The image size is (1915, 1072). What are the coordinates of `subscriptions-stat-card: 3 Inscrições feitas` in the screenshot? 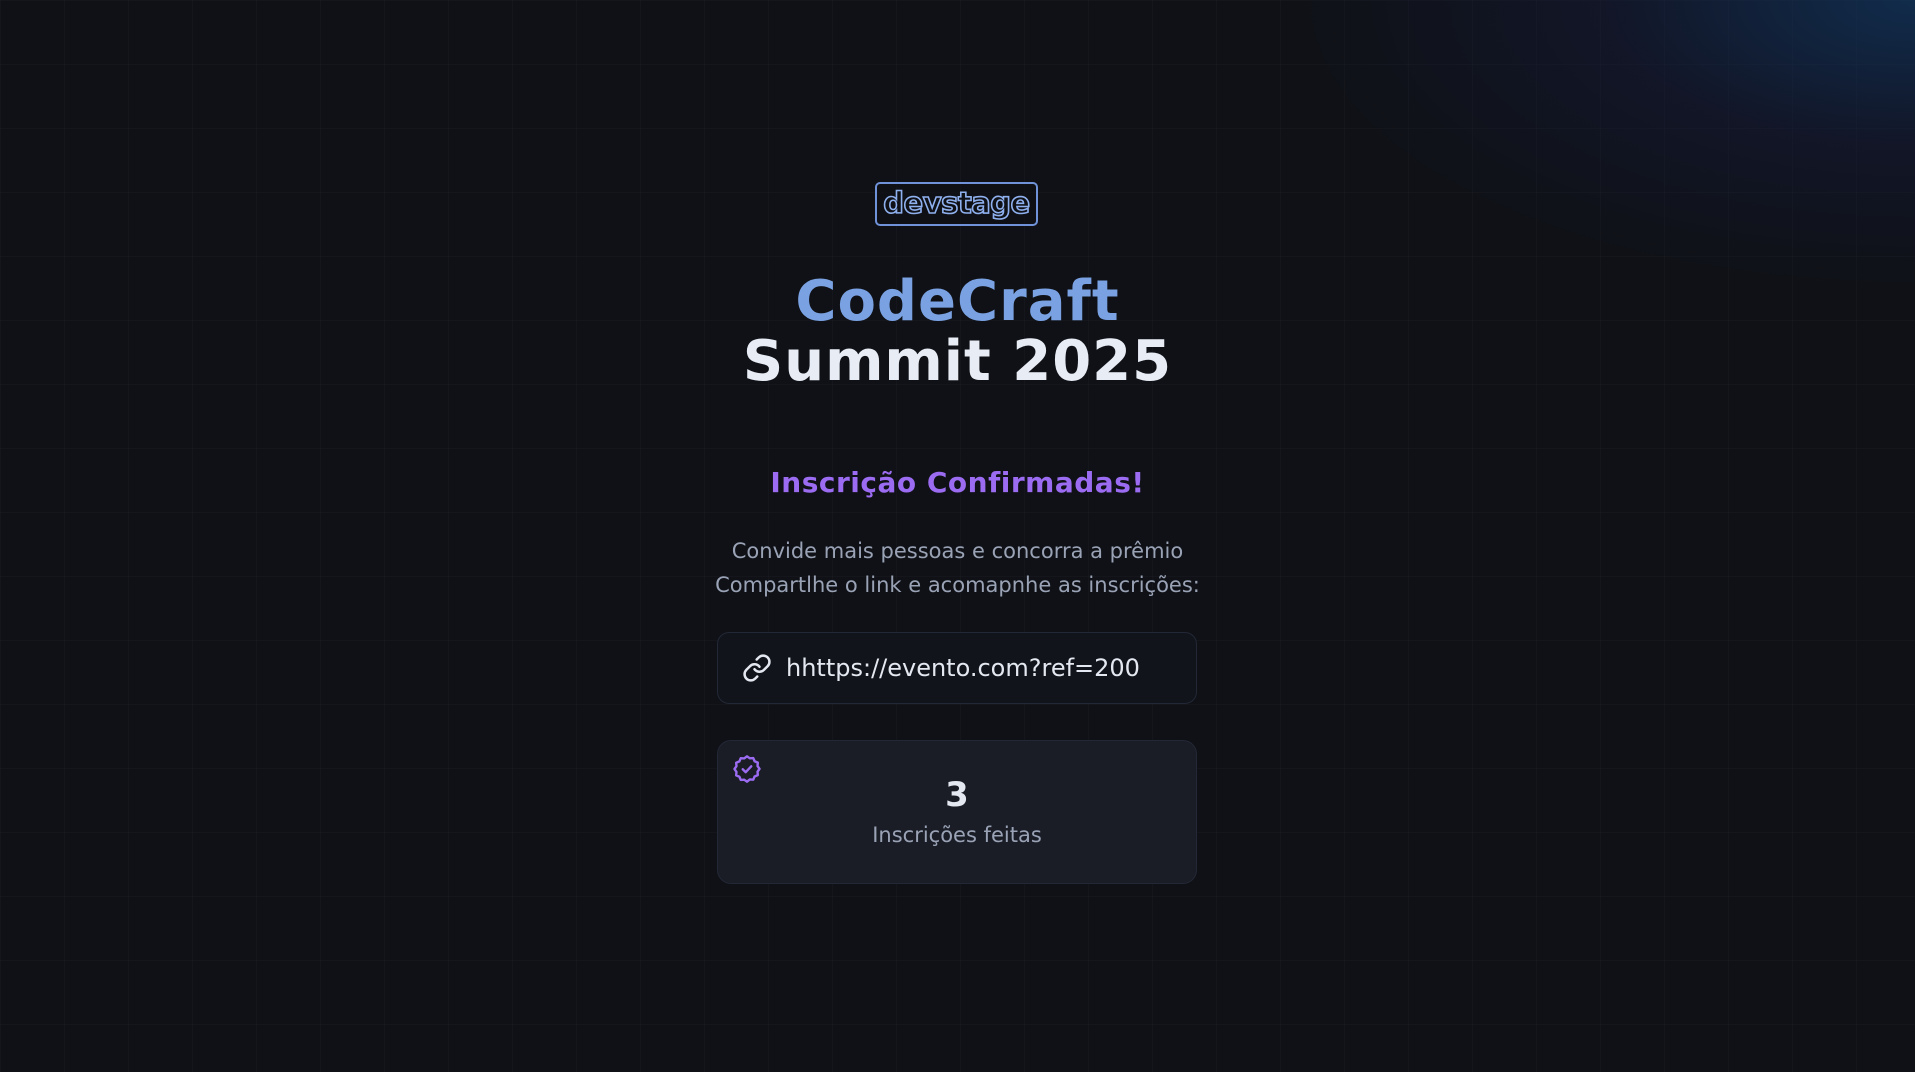 It's located at (957, 812).